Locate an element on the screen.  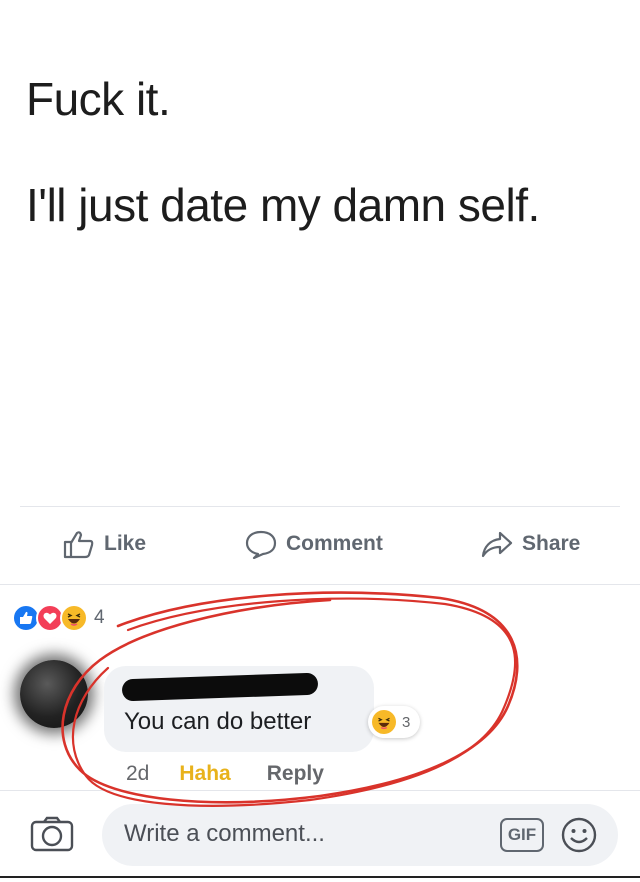
emoji-icon is located at coordinates (579, 837).